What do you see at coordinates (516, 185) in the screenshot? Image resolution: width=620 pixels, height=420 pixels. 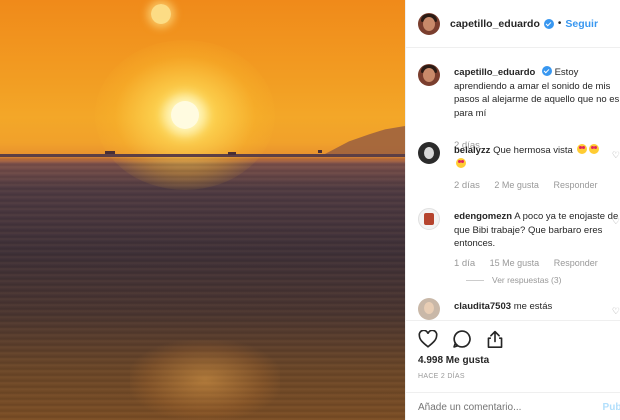 I see `comment-likes: 2 Me gusta` at bounding box center [516, 185].